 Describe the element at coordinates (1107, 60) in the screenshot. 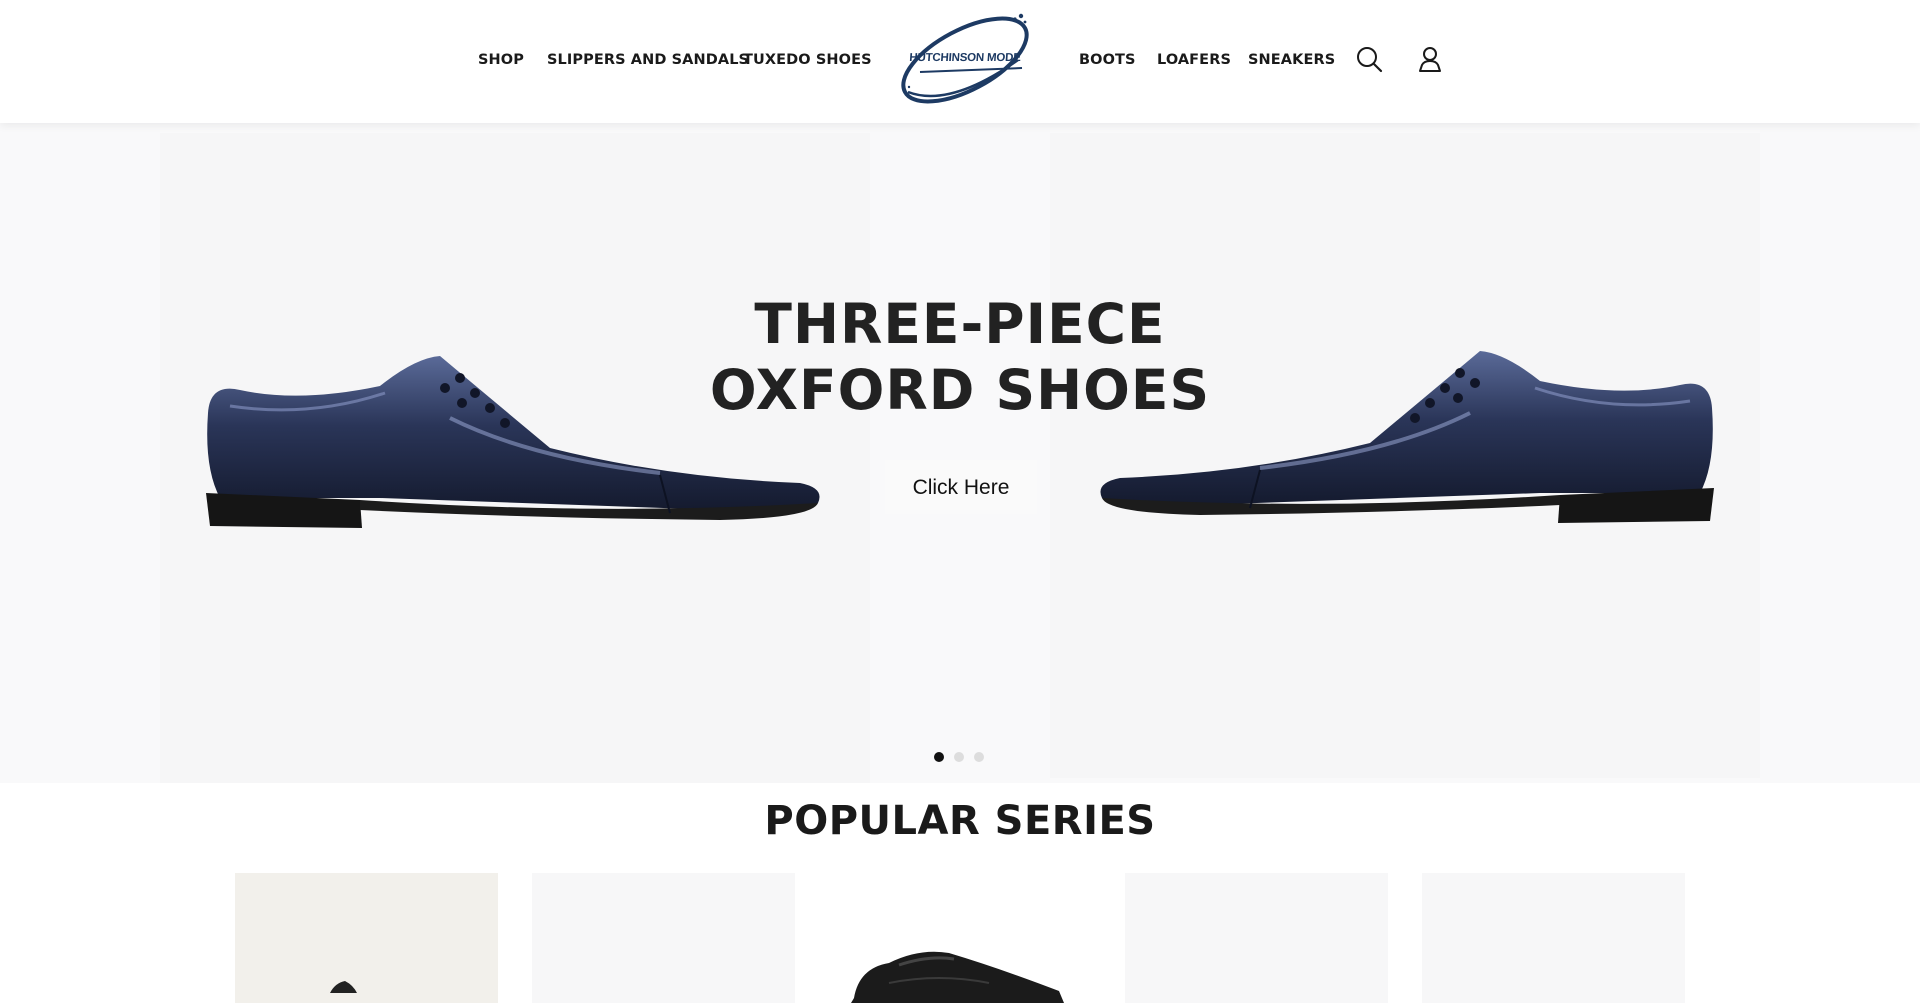

I see `nav-link-boots: BOOTS` at that location.